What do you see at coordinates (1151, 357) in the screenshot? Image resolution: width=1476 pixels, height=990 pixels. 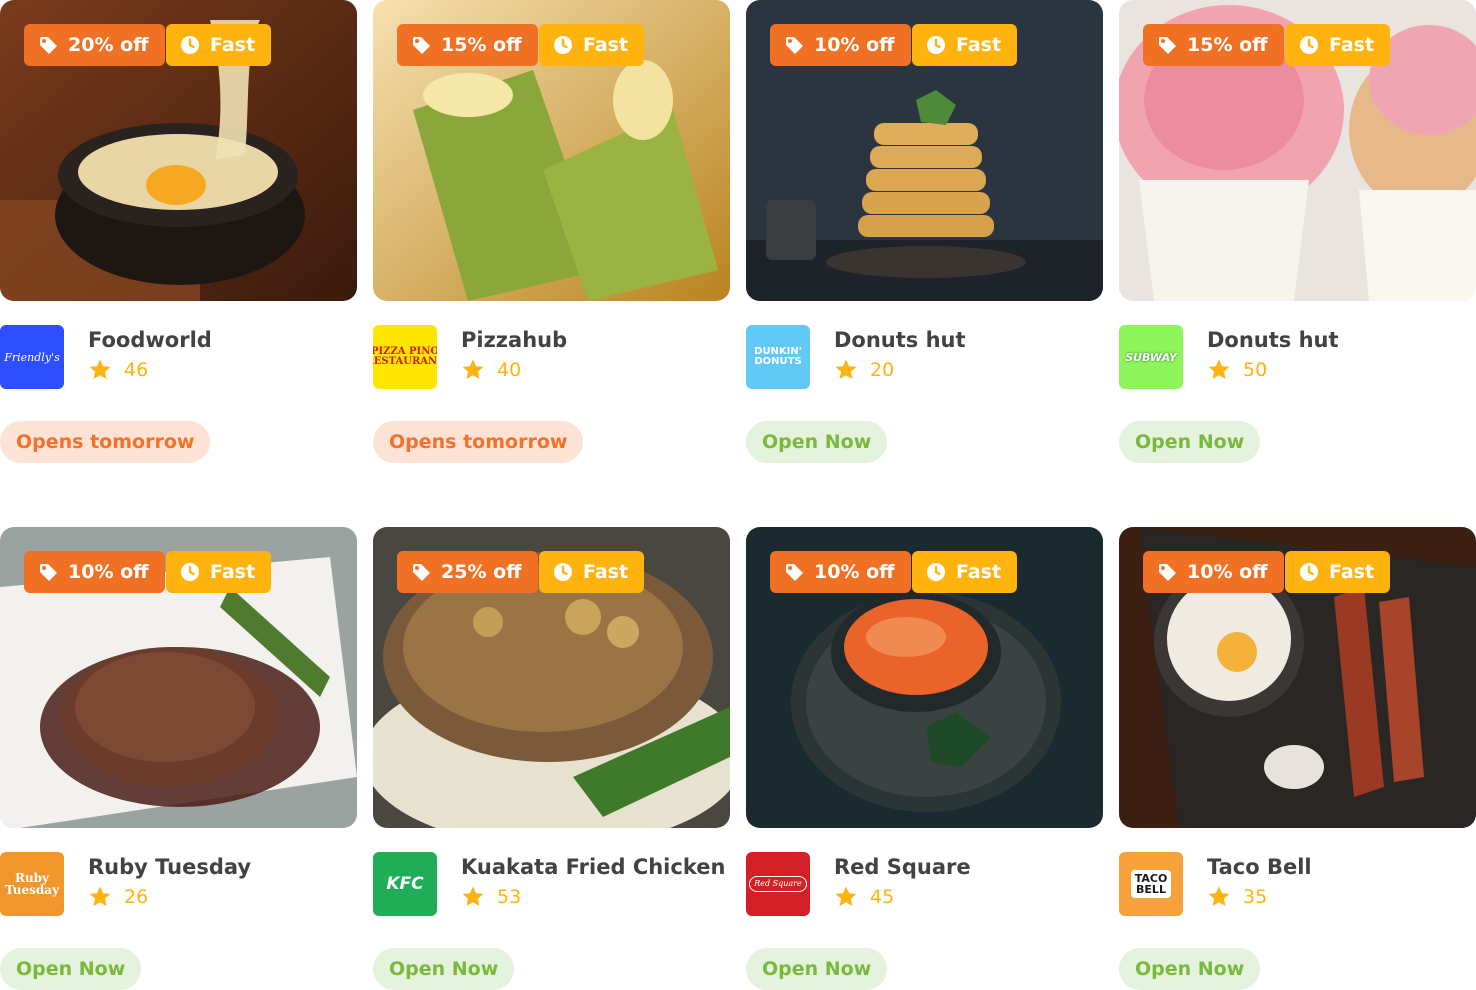 I see `restaurant-logo: SUBWAY` at bounding box center [1151, 357].